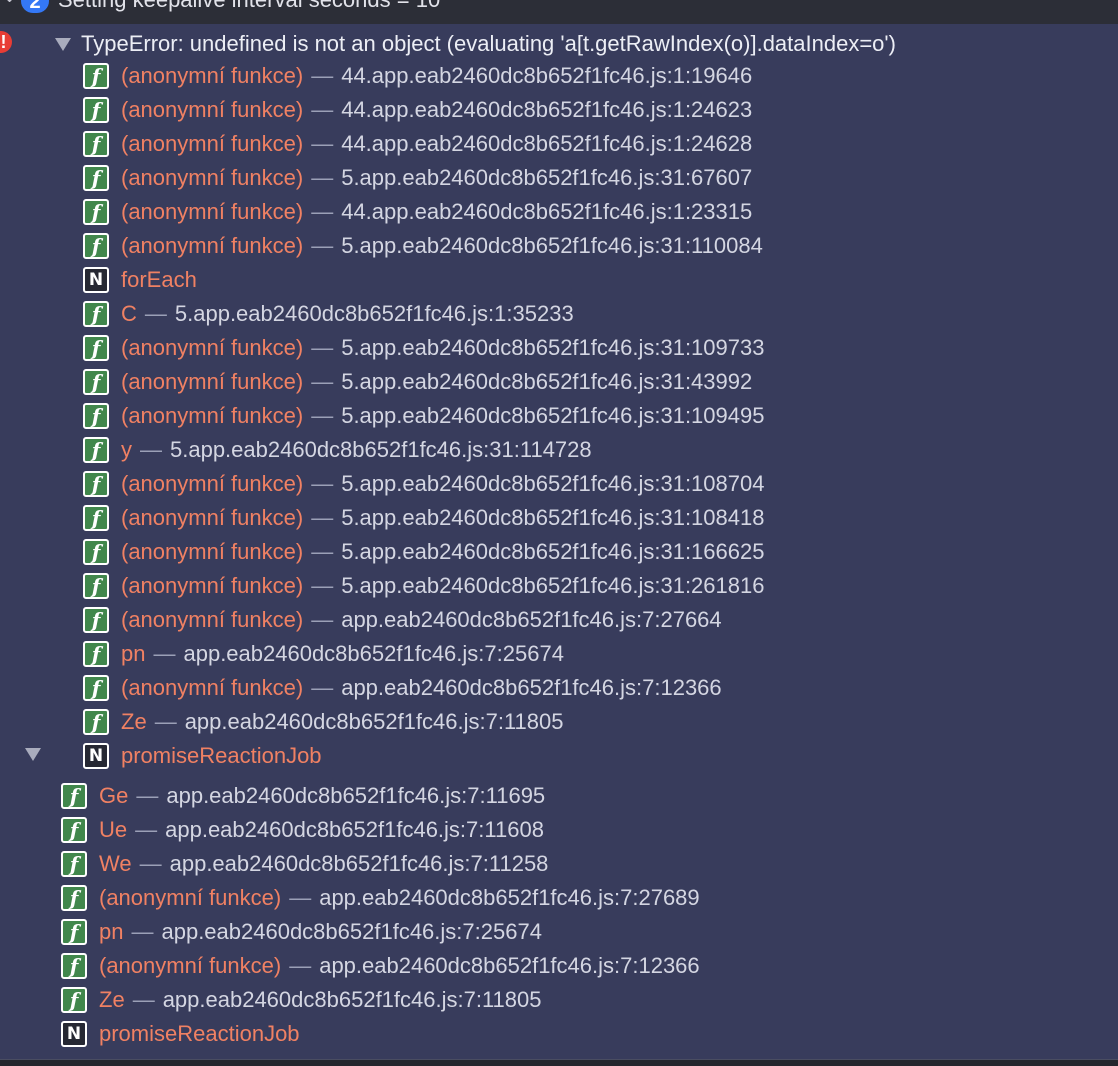  What do you see at coordinates (552, 245) in the screenshot?
I see `source-location-link: 5.app.eab2460dc8b652f1fc46.js:31:110084` at bounding box center [552, 245].